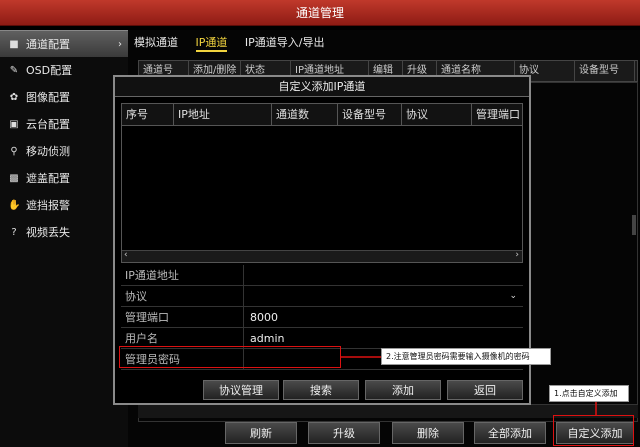 This screenshot has width=640, height=447. I want to click on column-header: 序号, so click(148, 115).